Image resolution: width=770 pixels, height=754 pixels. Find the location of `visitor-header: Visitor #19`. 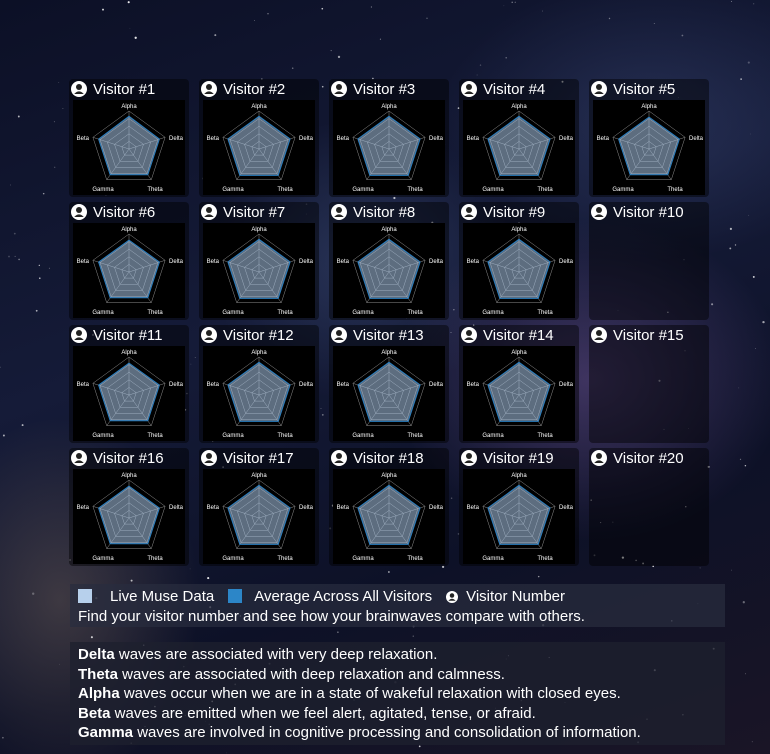

visitor-header: Visitor #19 is located at coordinates (519, 458).